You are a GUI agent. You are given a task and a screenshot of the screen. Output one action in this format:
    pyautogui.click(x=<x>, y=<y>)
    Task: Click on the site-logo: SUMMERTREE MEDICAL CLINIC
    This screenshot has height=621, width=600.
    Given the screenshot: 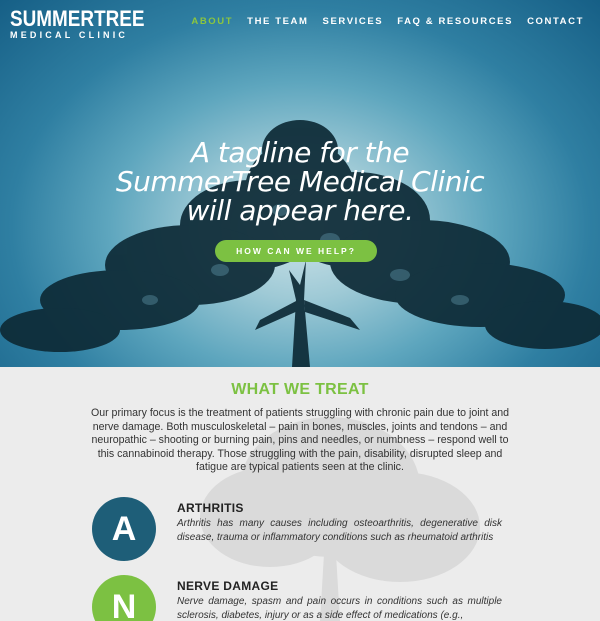 What is the action you would take?
    pyautogui.click(x=88, y=24)
    